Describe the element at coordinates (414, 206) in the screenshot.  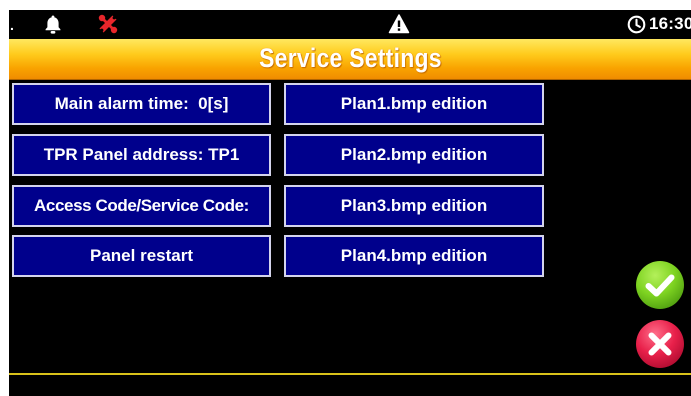
I see `plan3-edition-button: Plan3.bmp edition` at that location.